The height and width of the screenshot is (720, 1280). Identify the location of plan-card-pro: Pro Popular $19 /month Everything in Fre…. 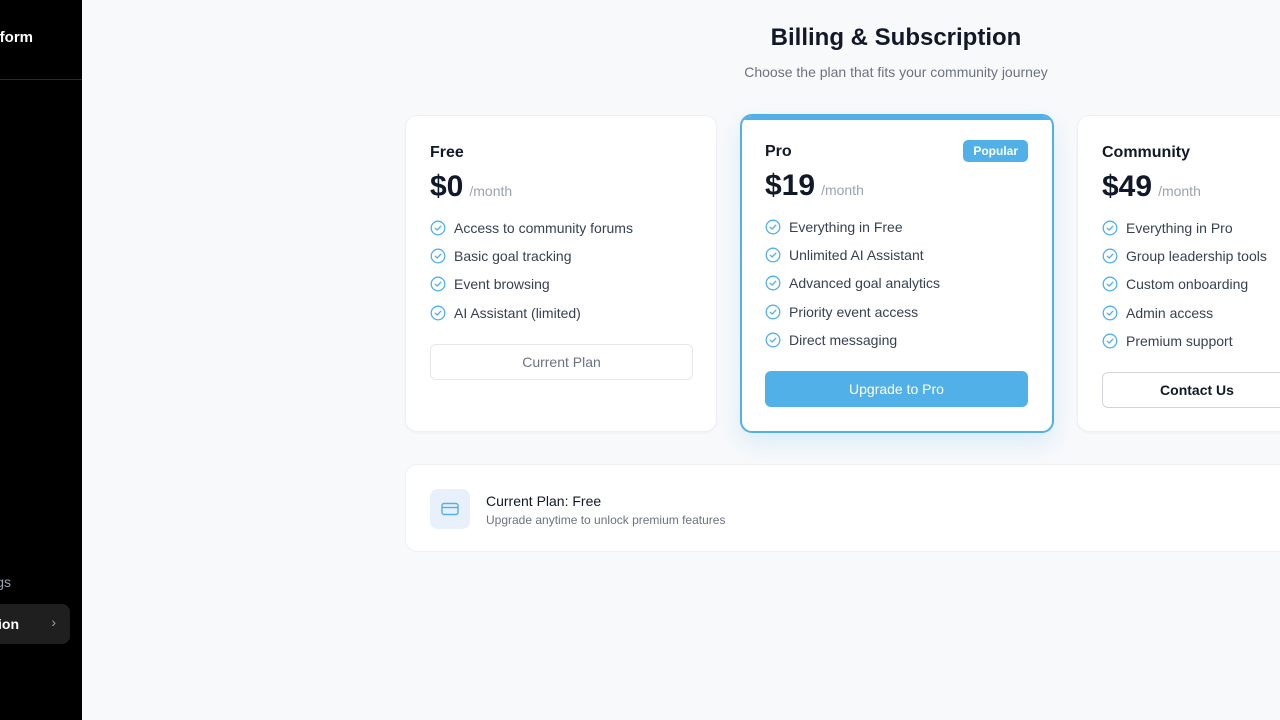
(897, 273).